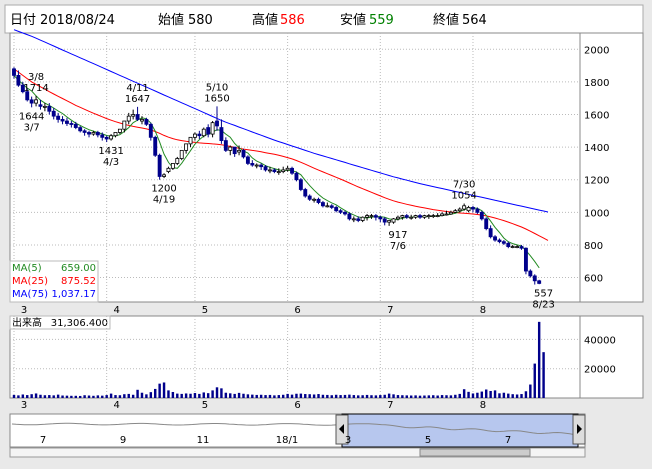  What do you see at coordinates (171, 20) in the screenshot?
I see `open-label: 始値` at bounding box center [171, 20].